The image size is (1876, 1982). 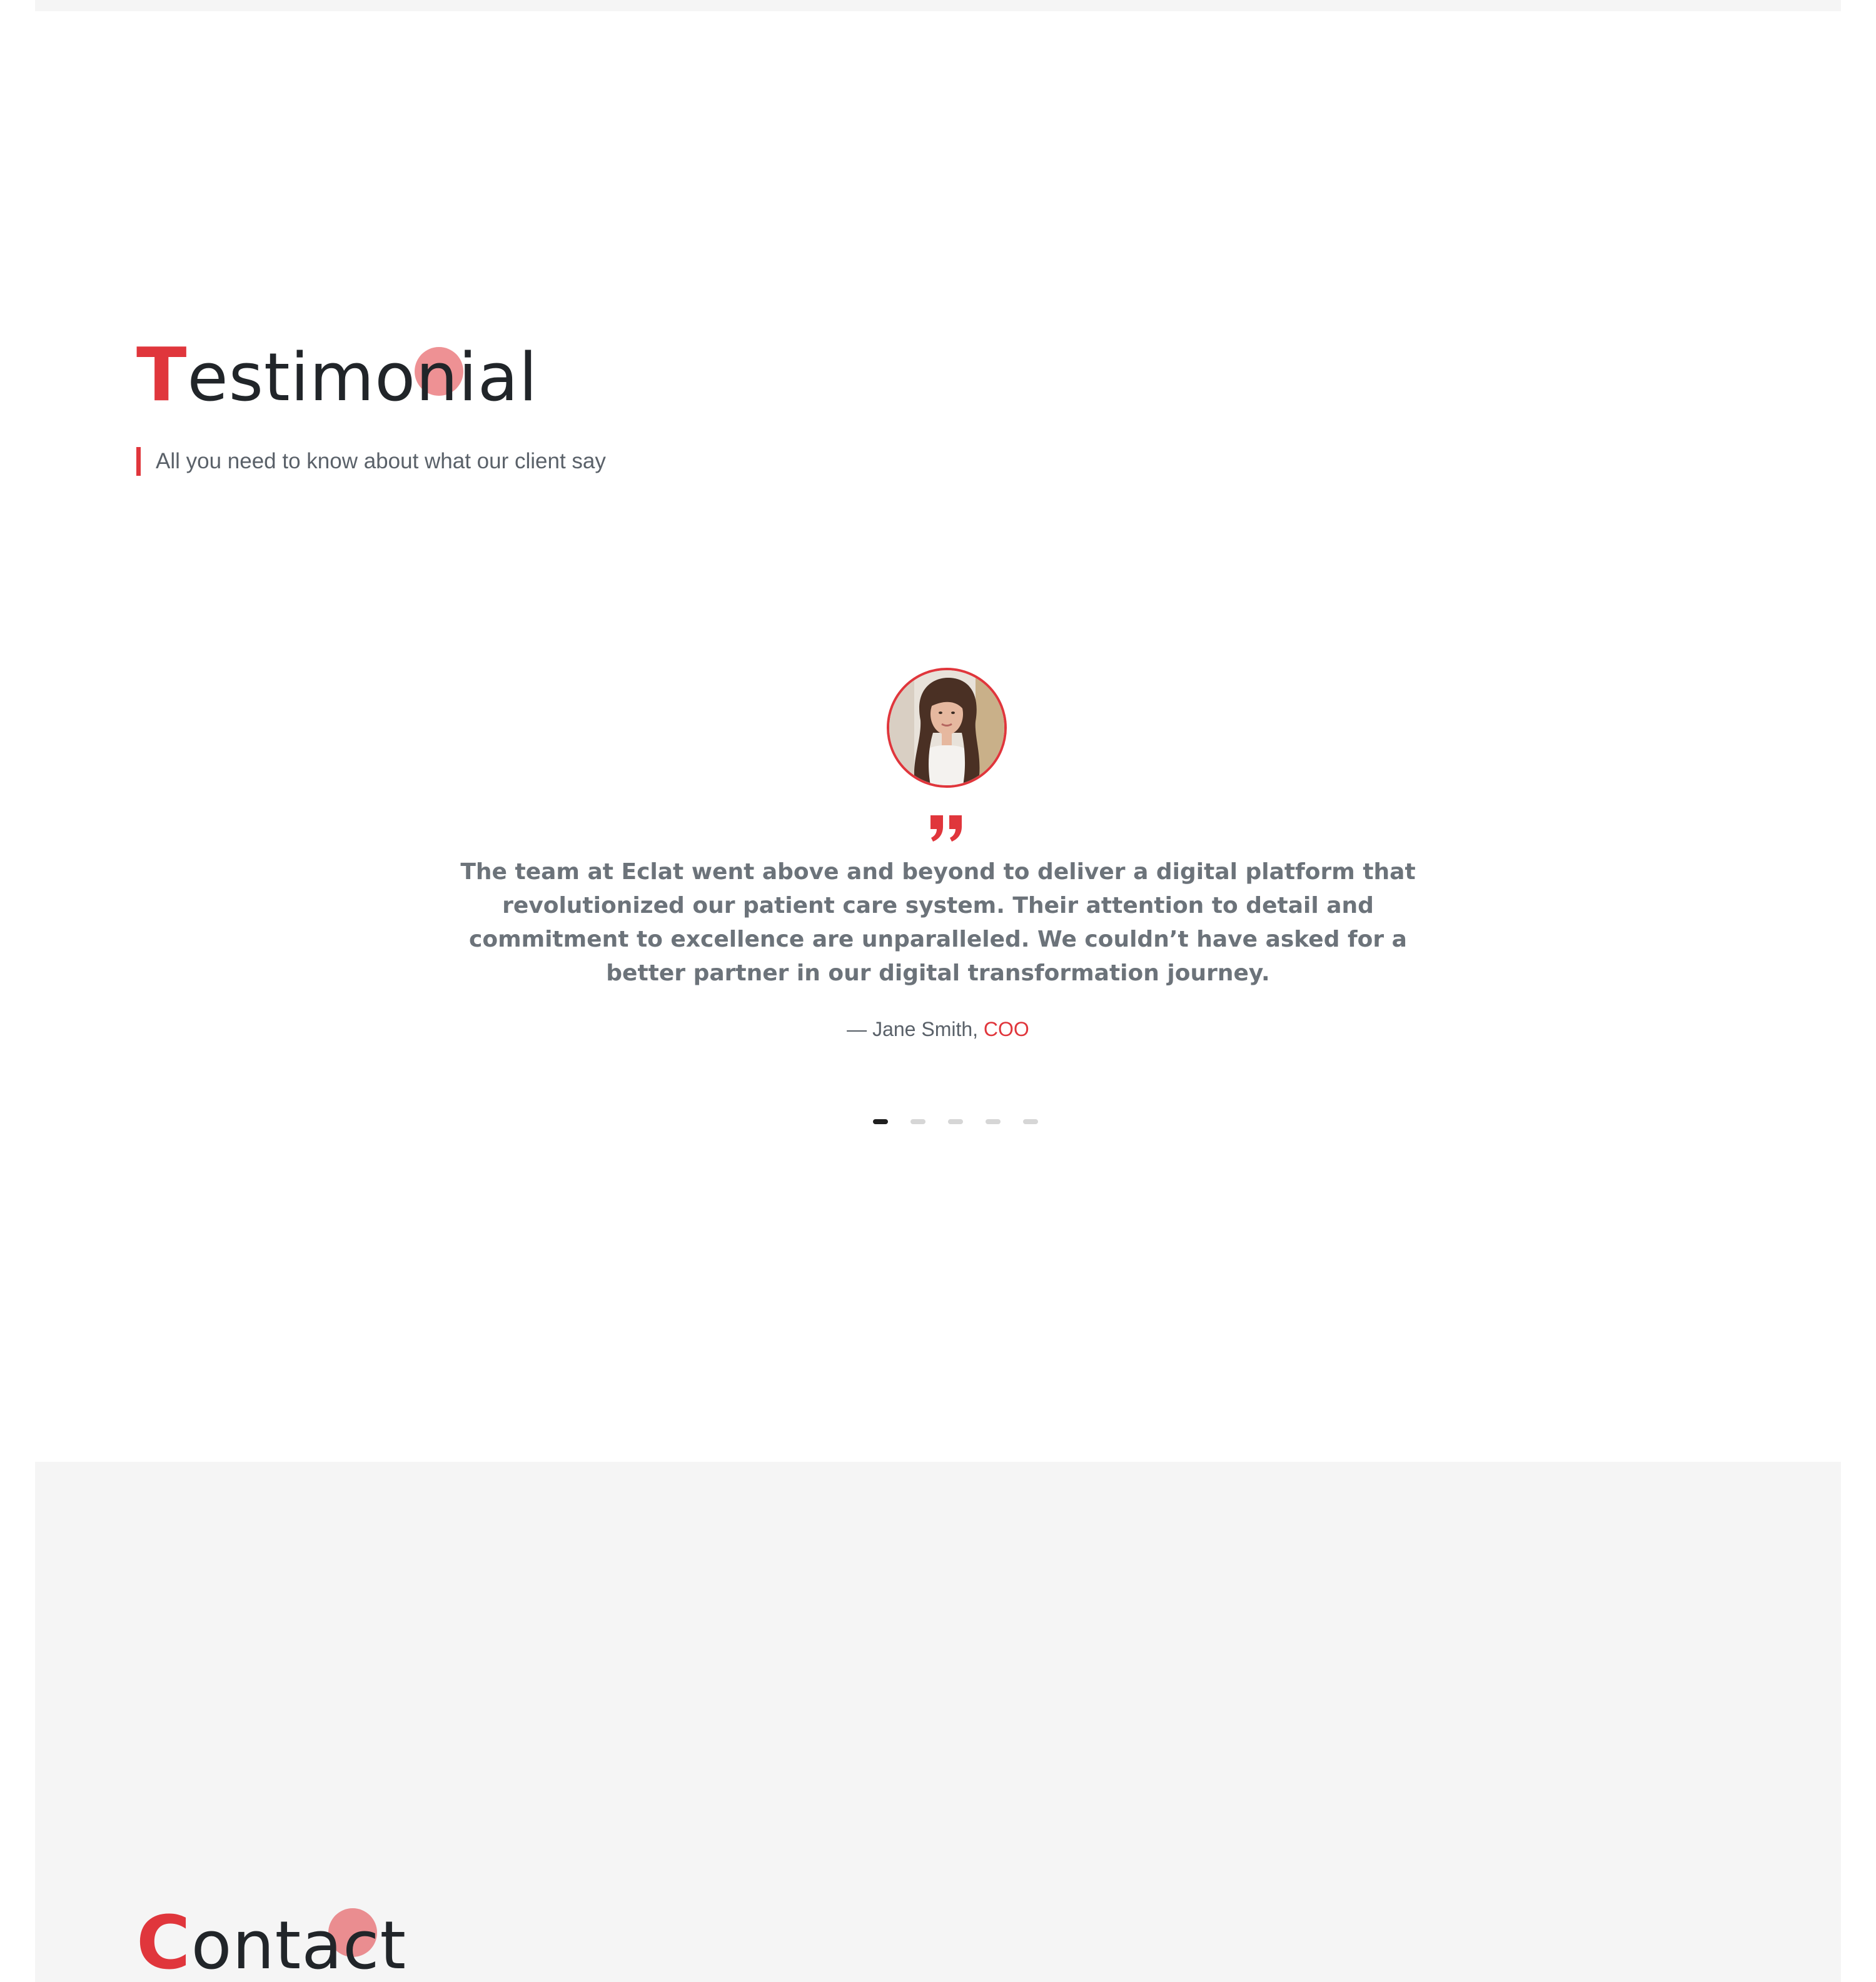 I want to click on title-first-letter: T, so click(x=162, y=374).